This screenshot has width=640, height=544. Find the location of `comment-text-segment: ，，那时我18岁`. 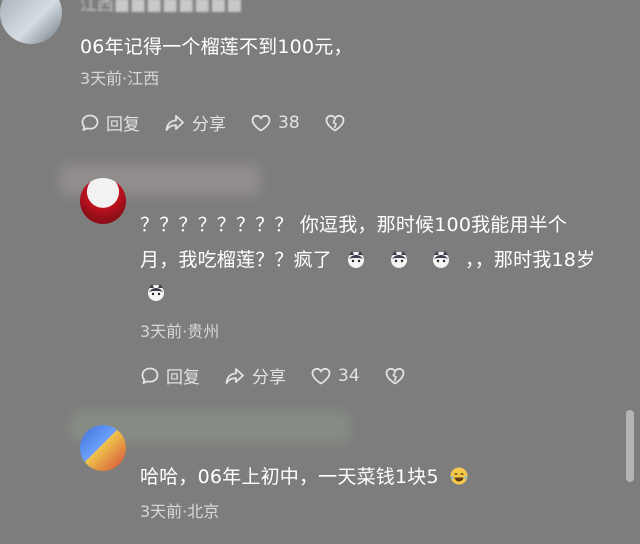

comment-text-segment: ，，那时我18岁 is located at coordinates (530, 260).